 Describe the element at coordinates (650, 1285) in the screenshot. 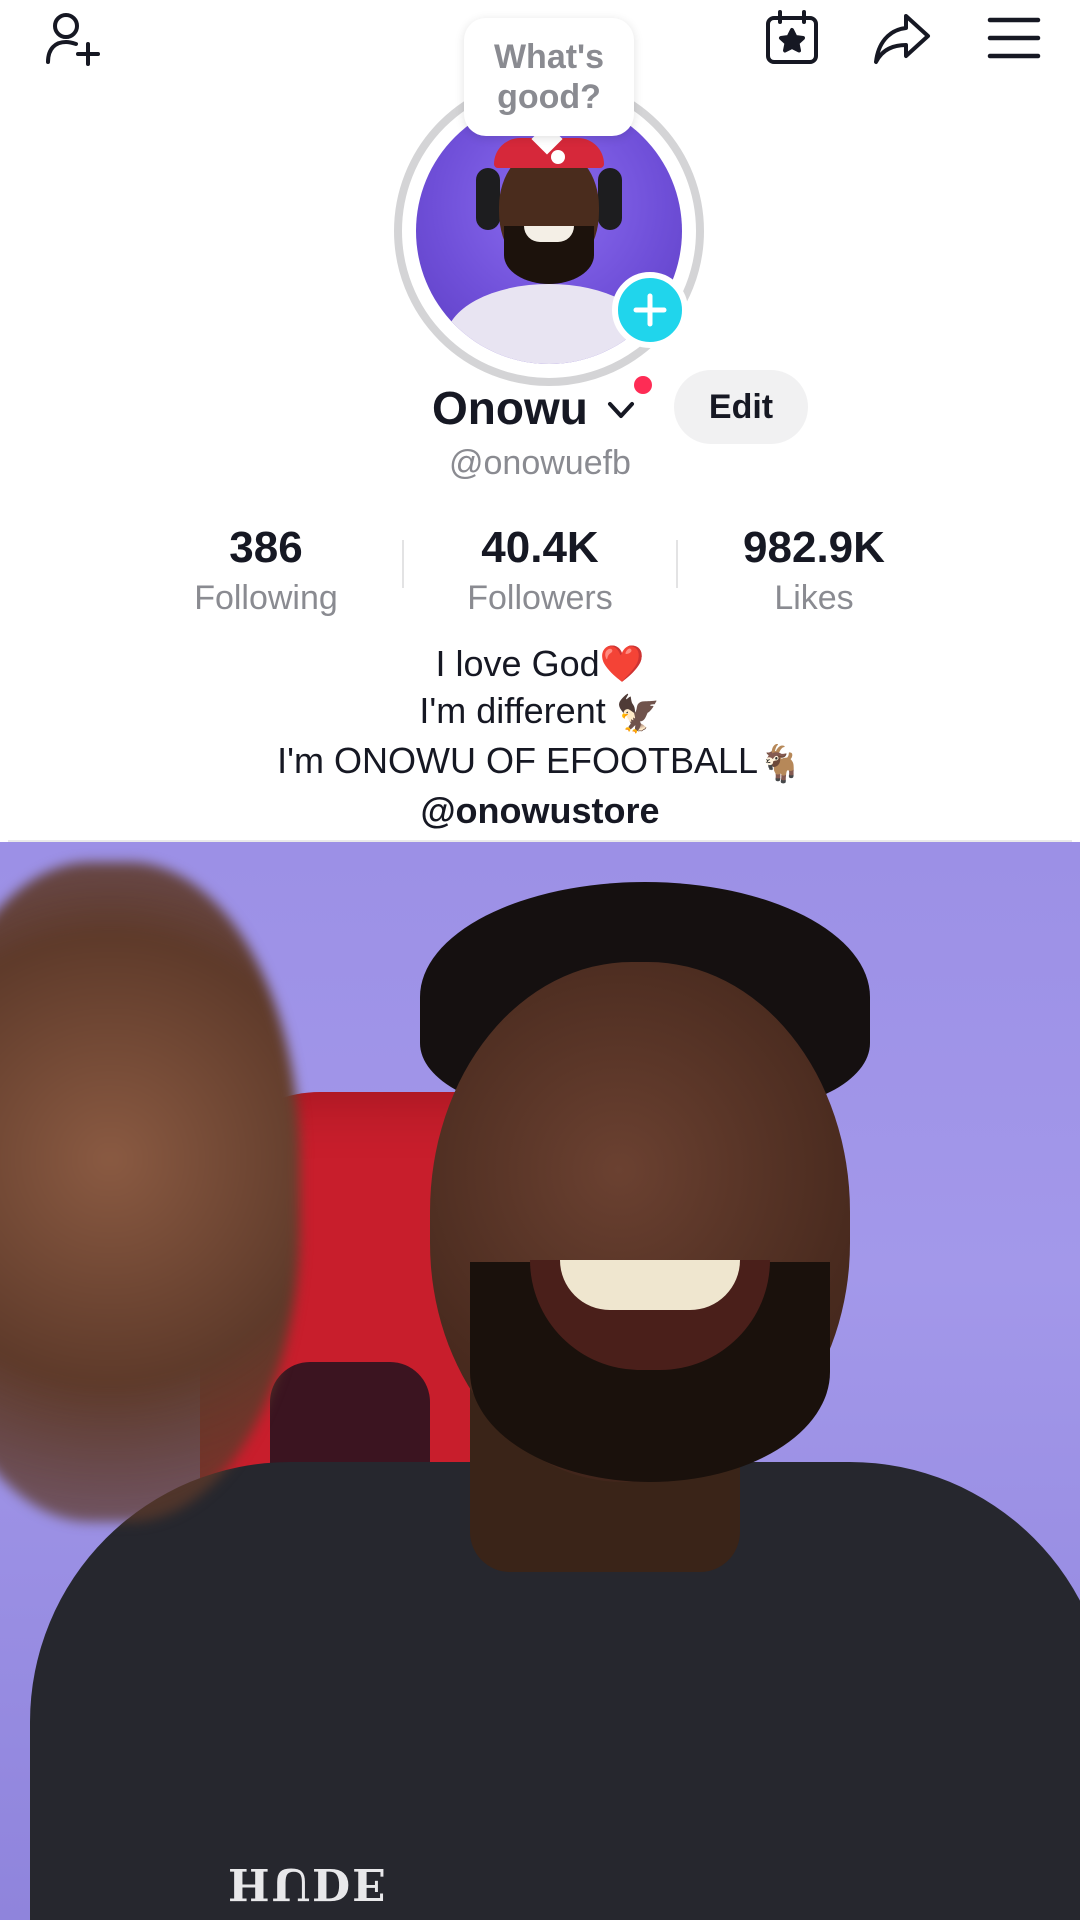

I see `person-teeth` at that location.